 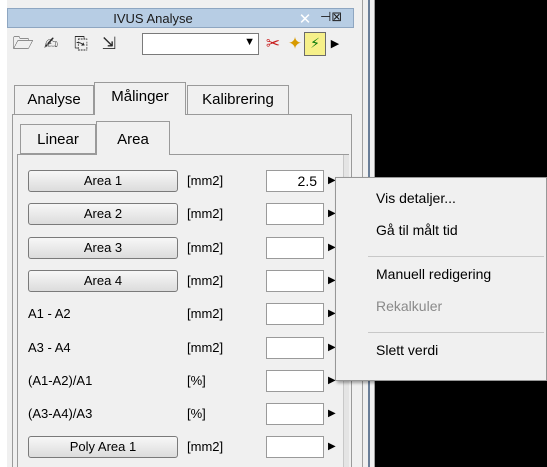 What do you see at coordinates (133, 138) in the screenshot?
I see `tab-area: Area` at bounding box center [133, 138].